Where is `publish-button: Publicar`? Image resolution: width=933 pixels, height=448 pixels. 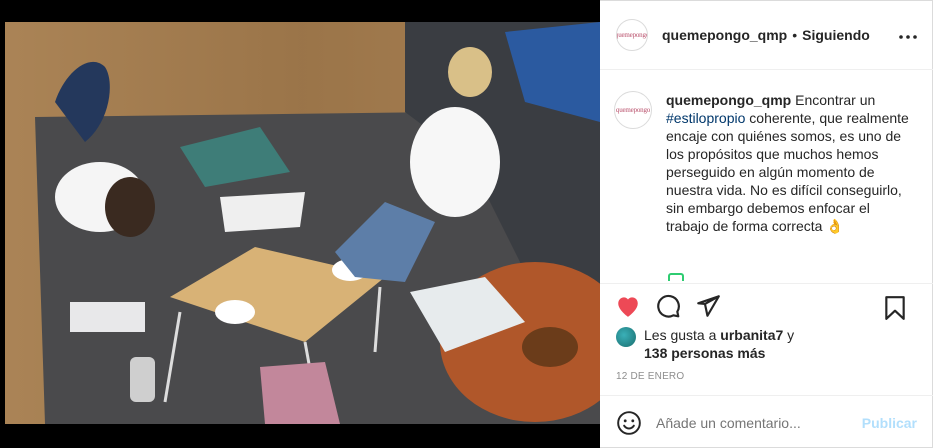
publish-button: Publicar is located at coordinates (889, 423).